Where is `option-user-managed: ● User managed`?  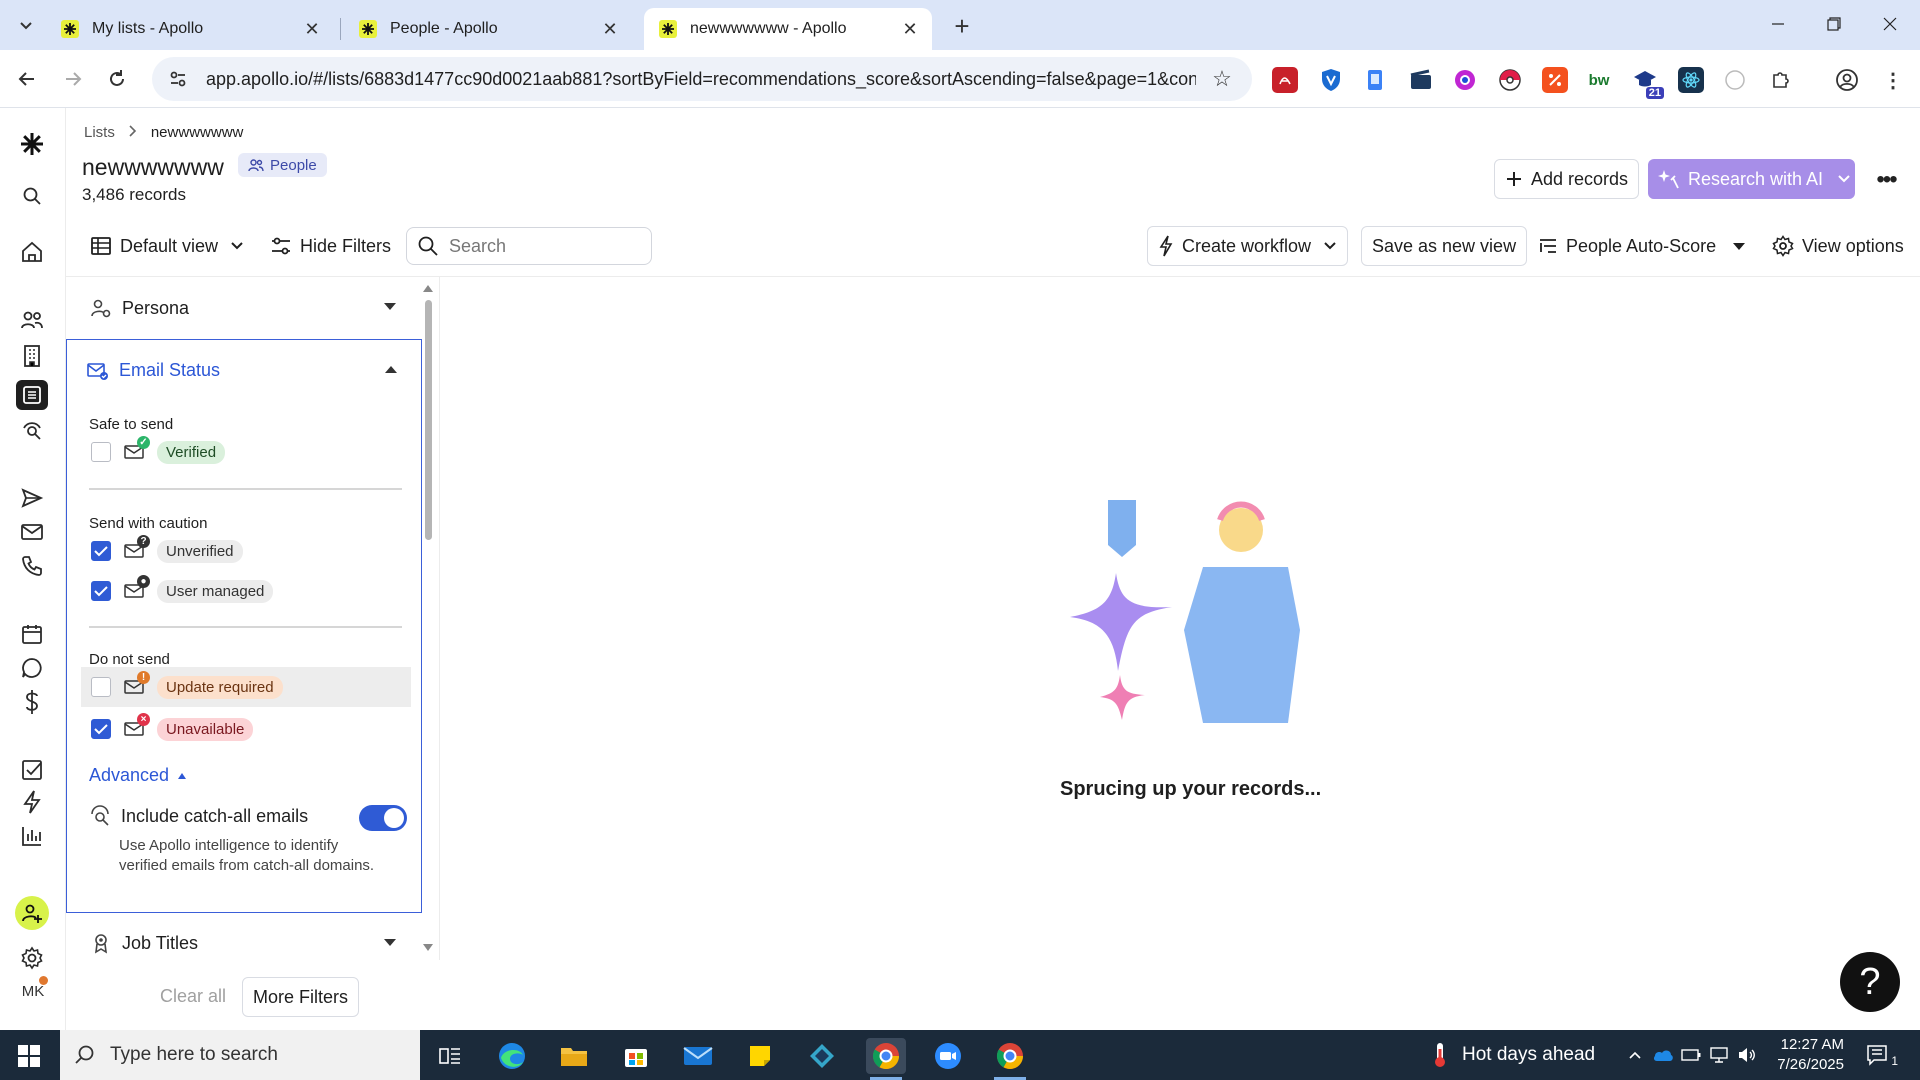
option-user-managed: ● User managed is located at coordinates (246, 591).